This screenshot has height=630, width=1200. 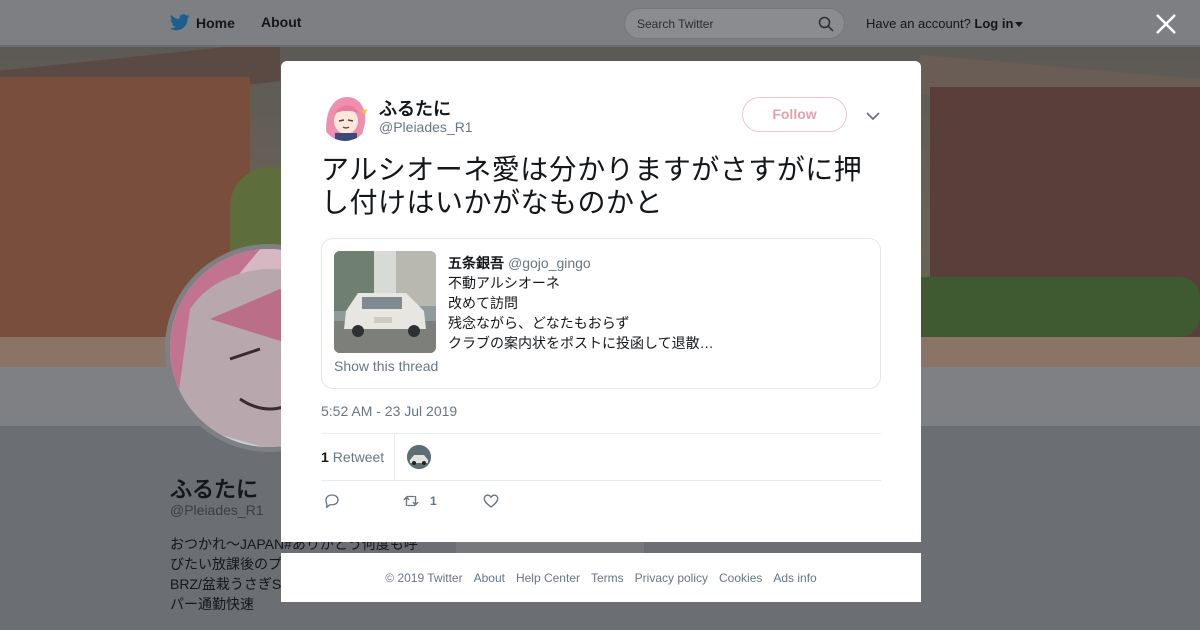 I want to click on account-prompt: Have an account?, so click(x=918, y=23).